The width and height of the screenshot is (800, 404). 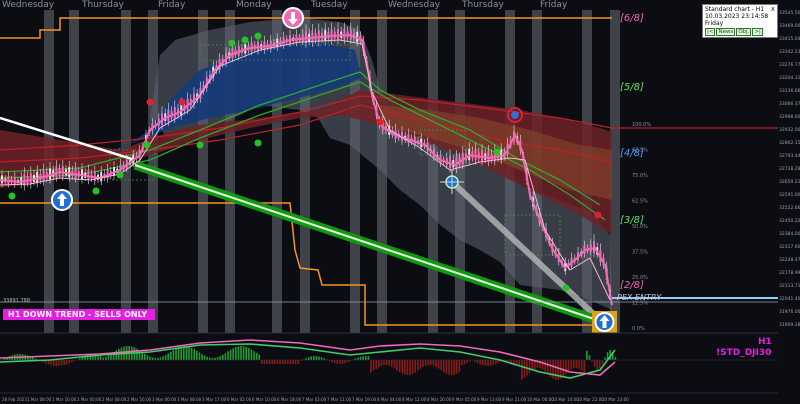 I want to click on time-axis-label: 2 Mar 16:00, so click(x=139, y=399).